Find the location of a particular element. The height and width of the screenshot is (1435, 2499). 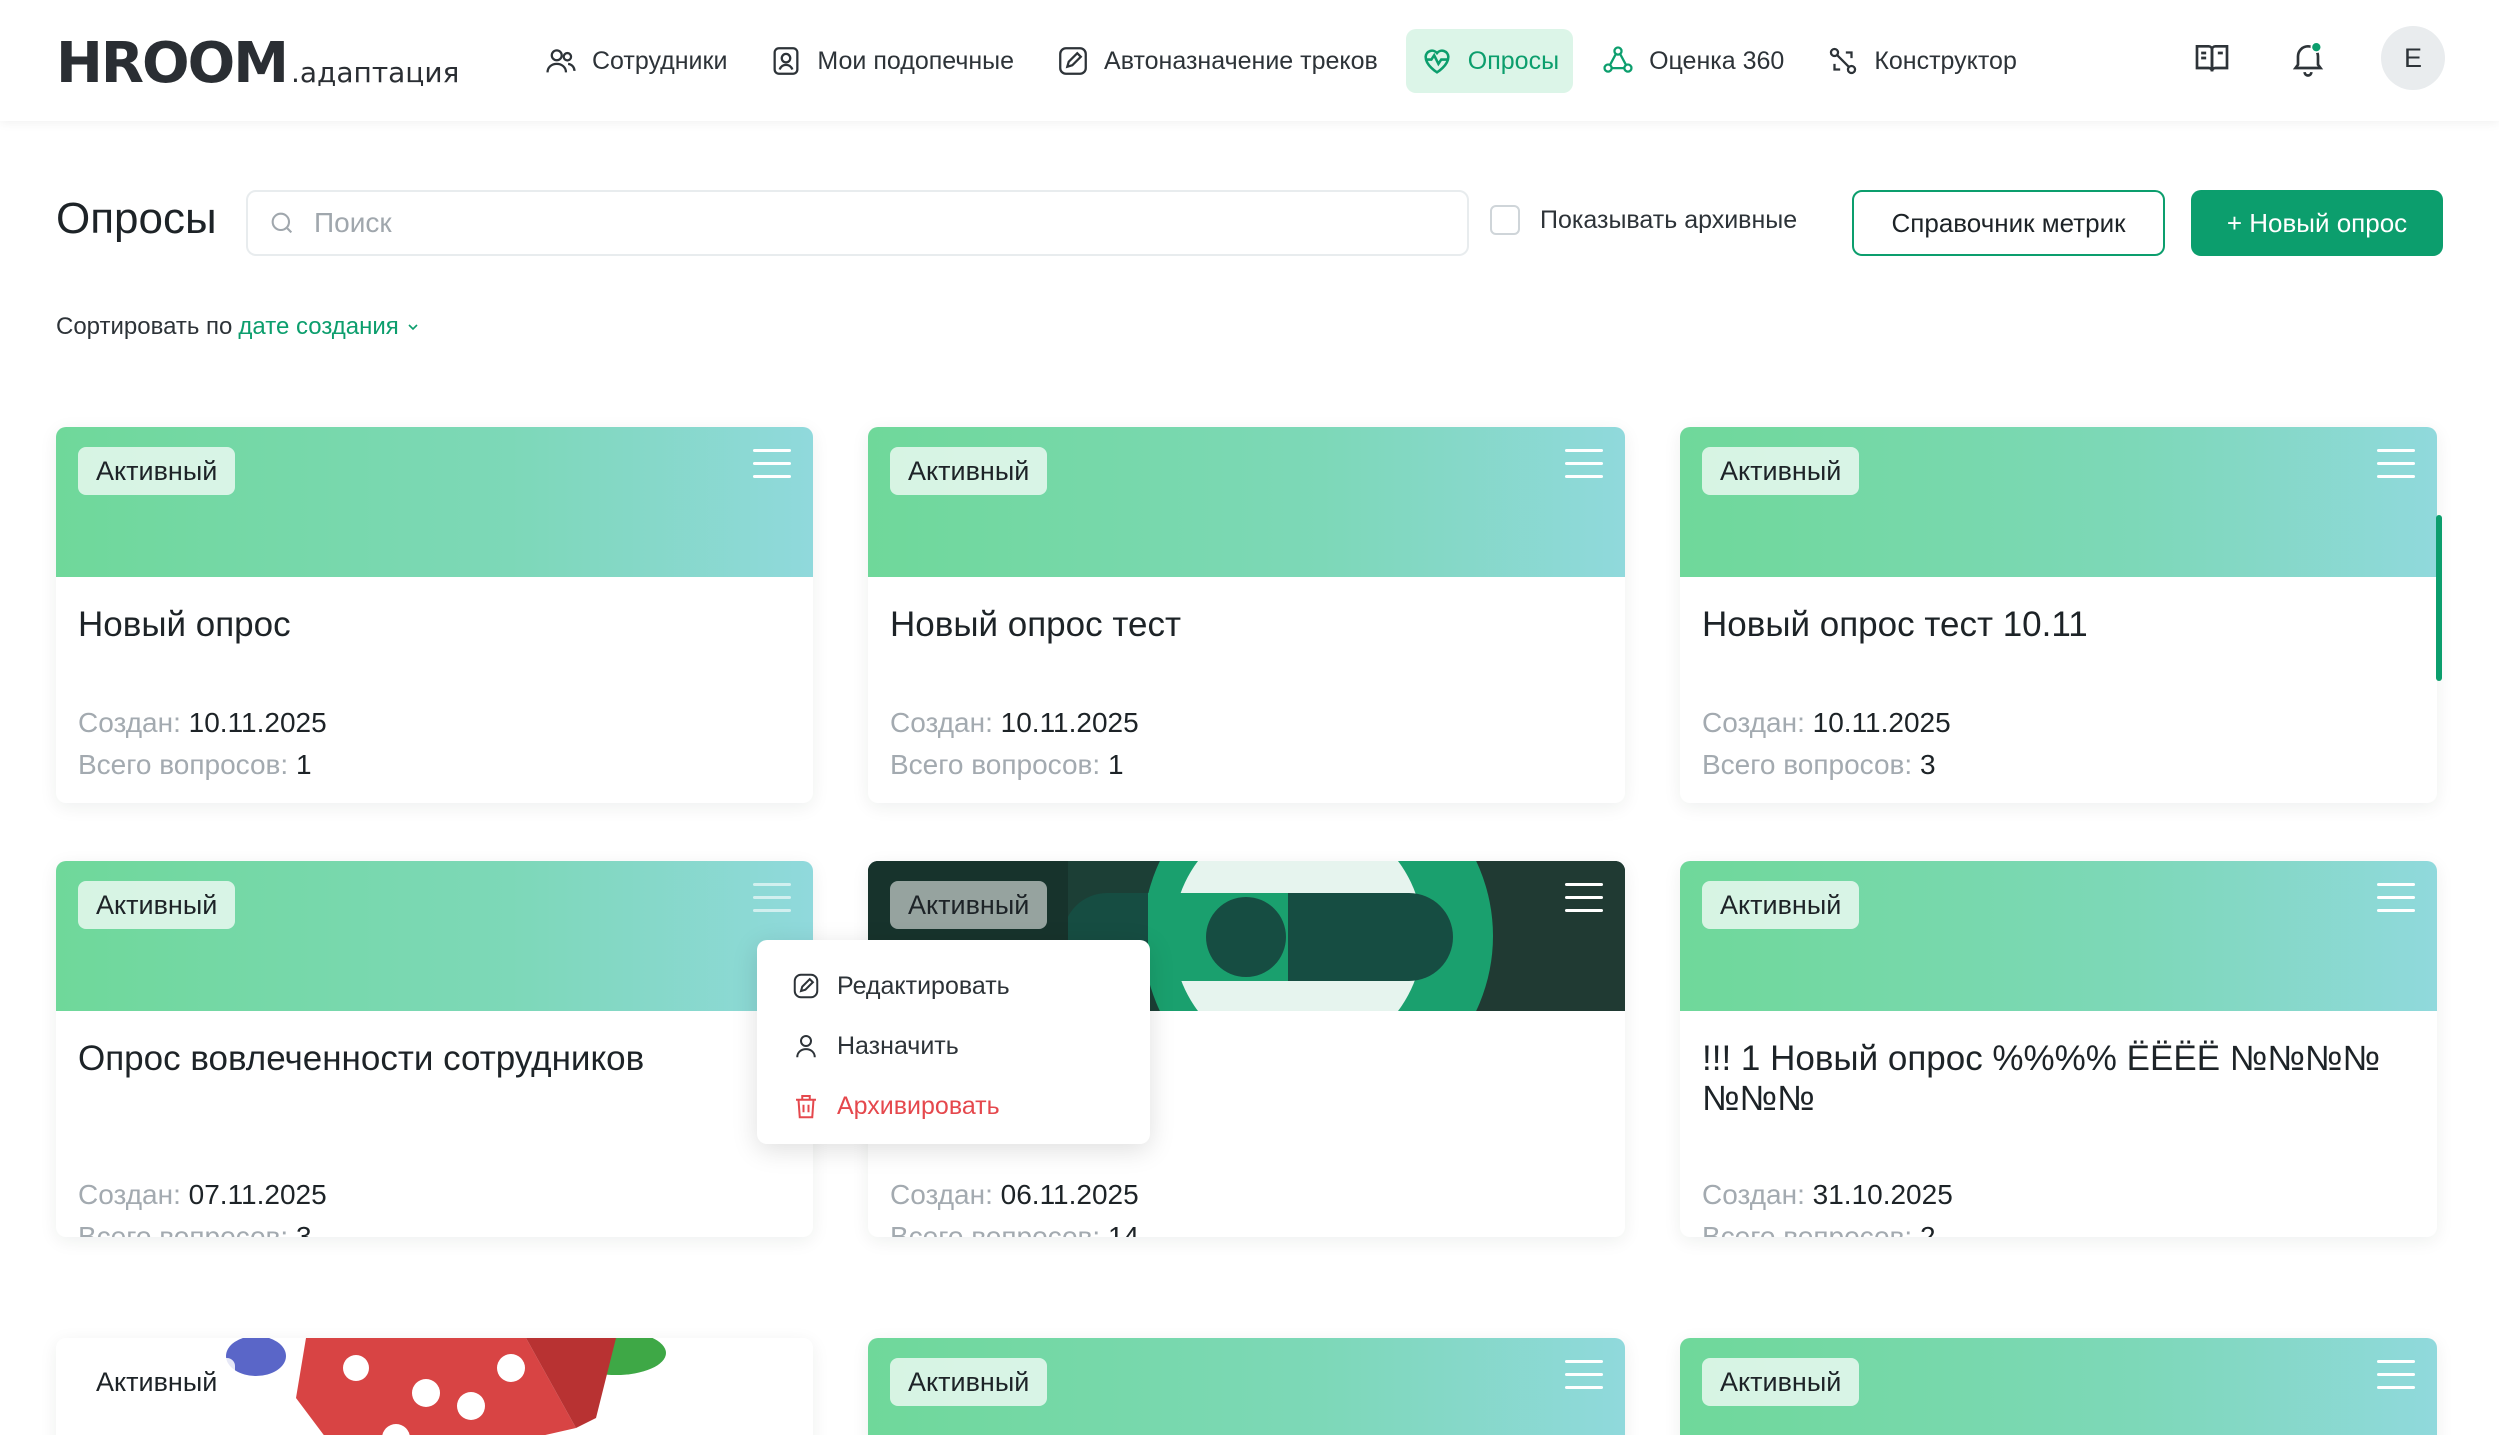

card-context-menu: Редактировать Назначить Архивировать is located at coordinates (953, 1042).